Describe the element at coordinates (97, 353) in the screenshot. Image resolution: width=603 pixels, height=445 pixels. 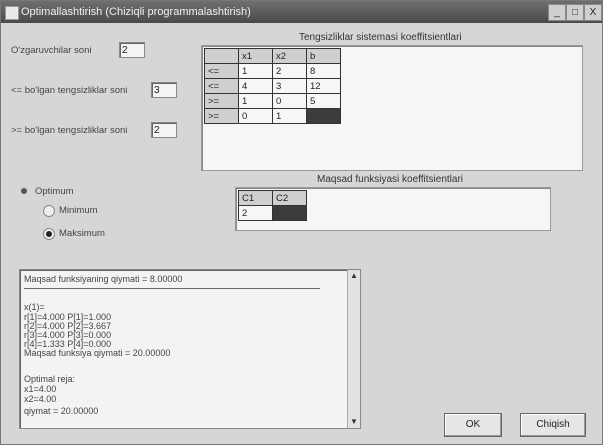
I see `result-line: Maqsad funksiya qiymati = 20.00000` at that location.